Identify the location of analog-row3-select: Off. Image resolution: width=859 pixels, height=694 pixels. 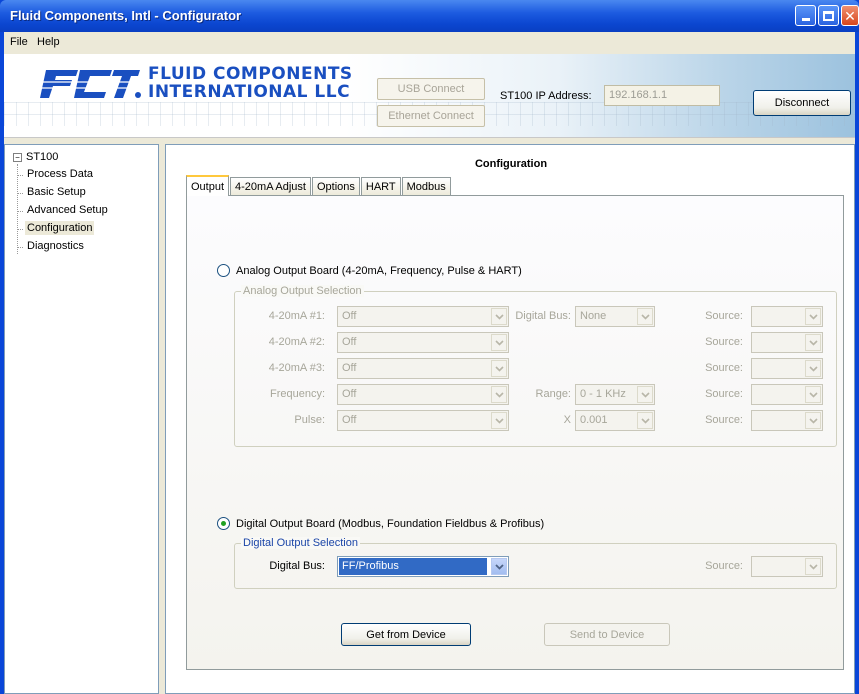
(423, 368).